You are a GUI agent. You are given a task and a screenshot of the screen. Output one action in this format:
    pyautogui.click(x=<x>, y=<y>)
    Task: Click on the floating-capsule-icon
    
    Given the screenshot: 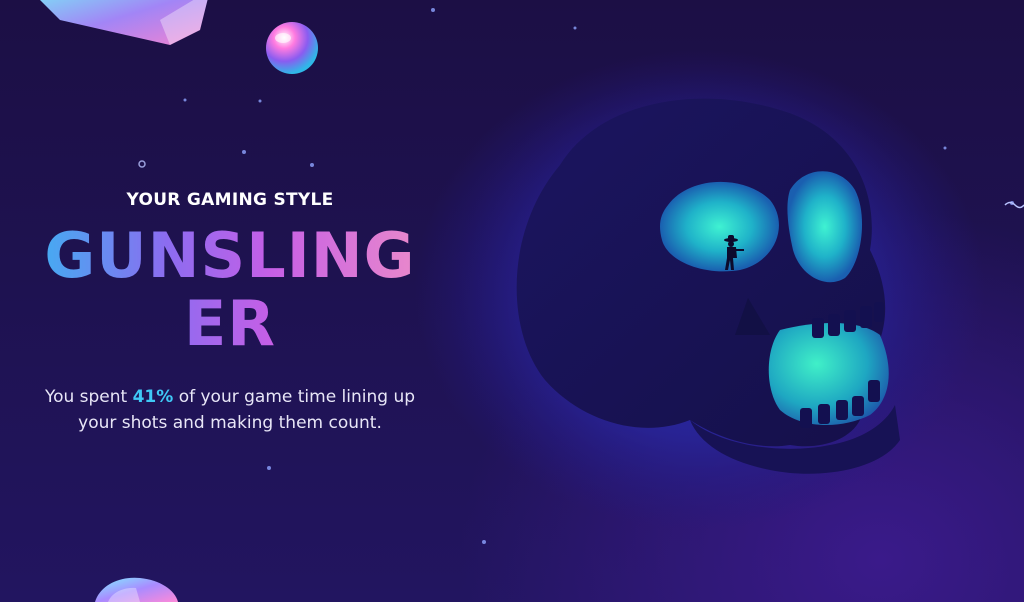 What is the action you would take?
    pyautogui.click(x=136, y=589)
    